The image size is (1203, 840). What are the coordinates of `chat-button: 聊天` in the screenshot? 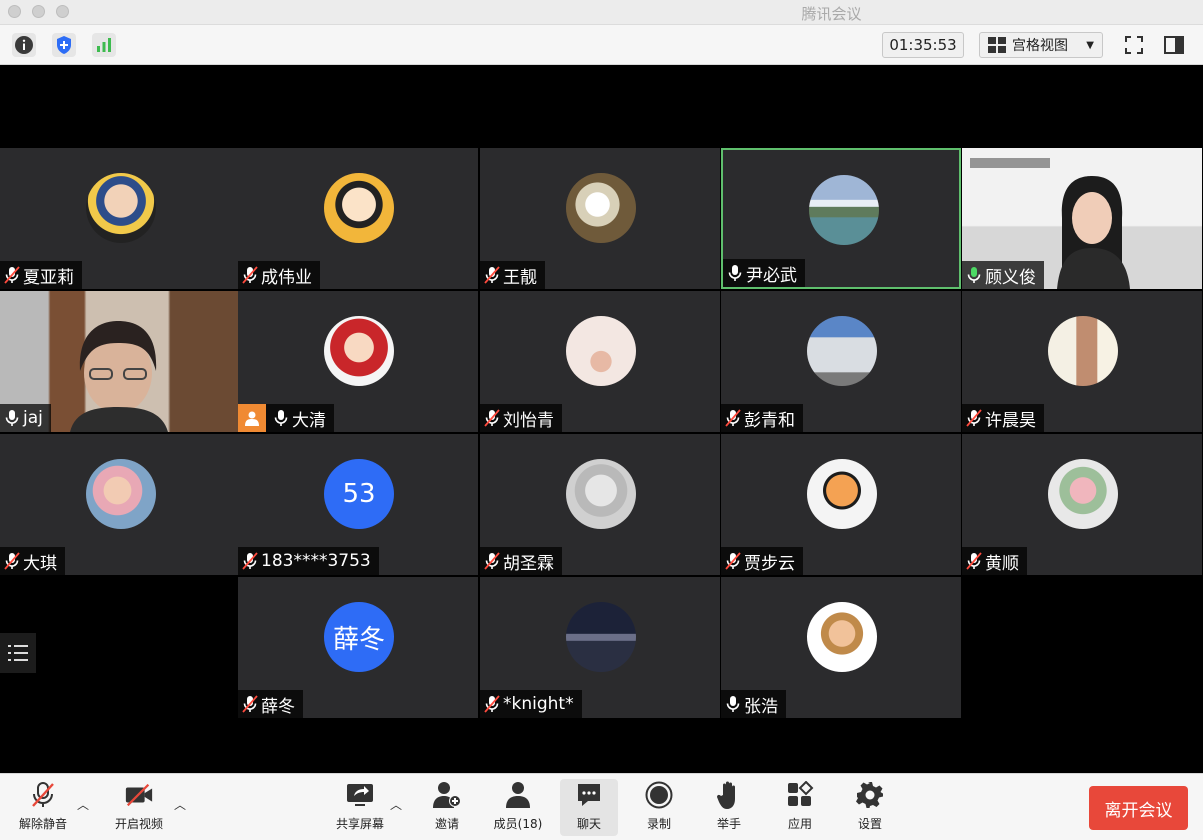 It's located at (589, 807).